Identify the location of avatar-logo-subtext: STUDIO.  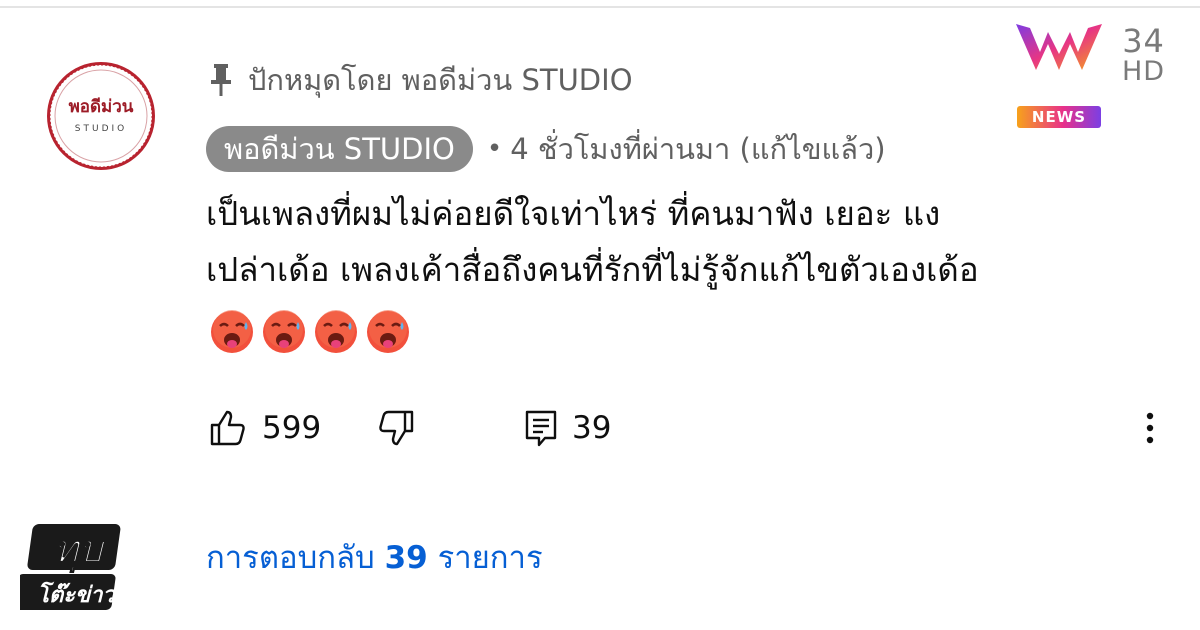
(101, 129).